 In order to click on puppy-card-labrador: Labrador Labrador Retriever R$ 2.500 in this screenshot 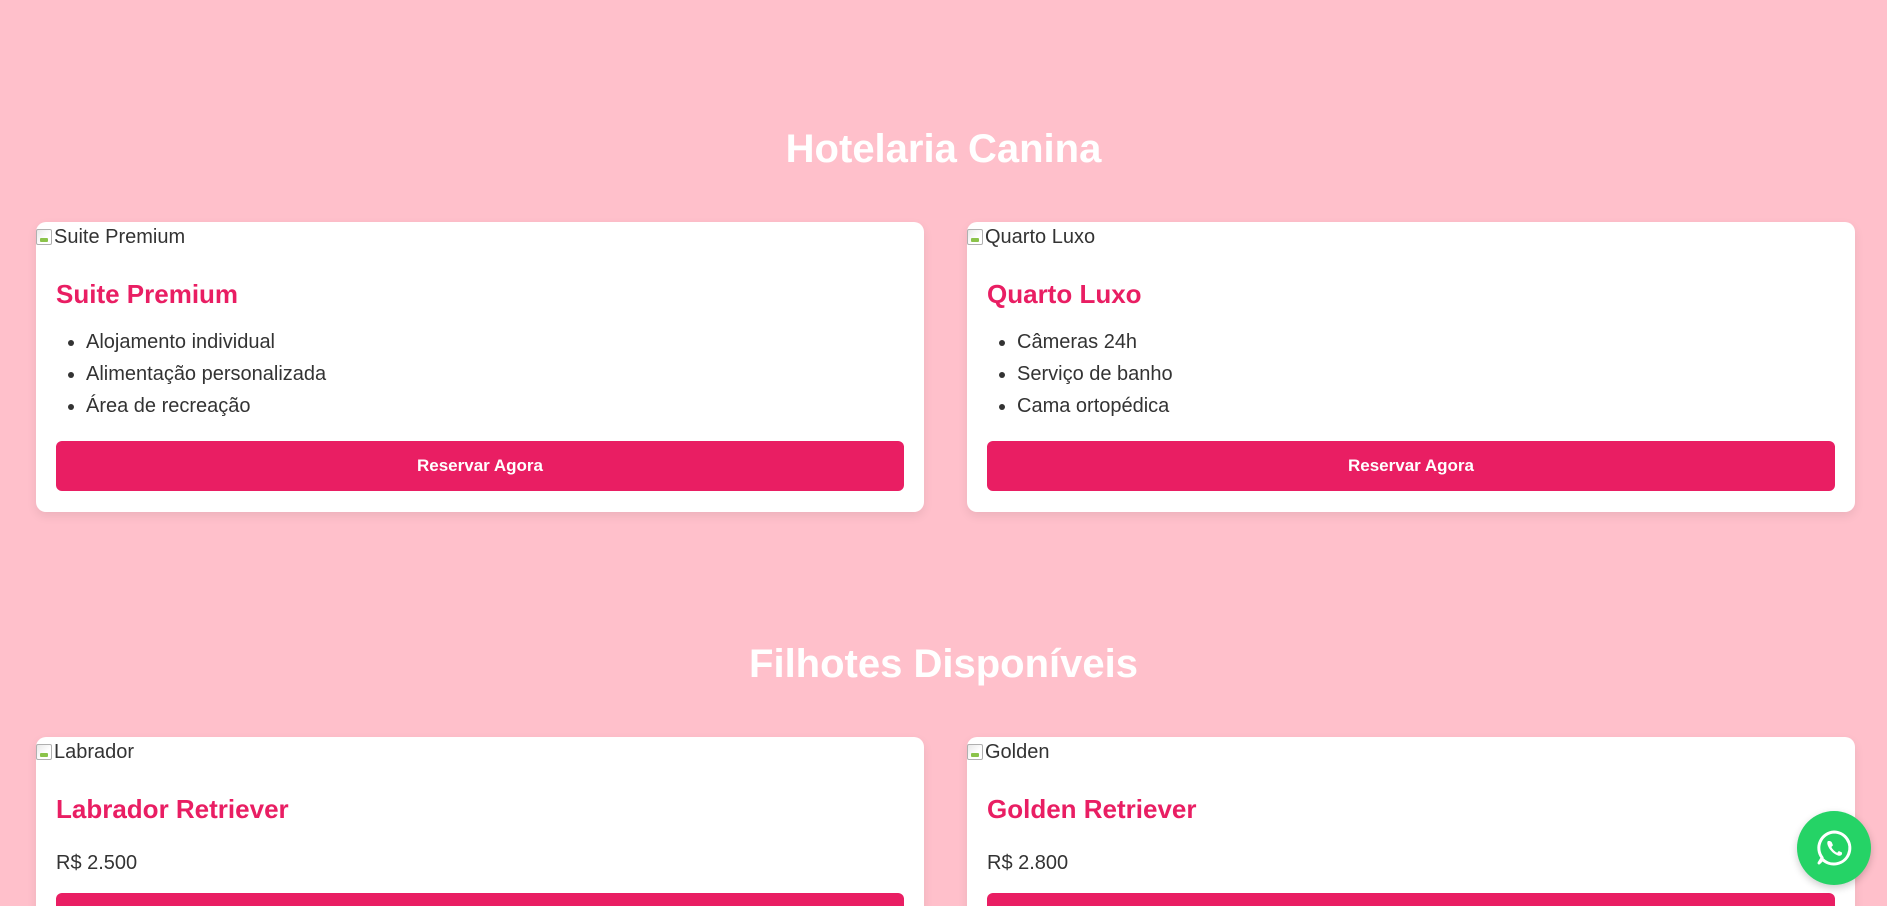, I will do `click(480, 821)`.